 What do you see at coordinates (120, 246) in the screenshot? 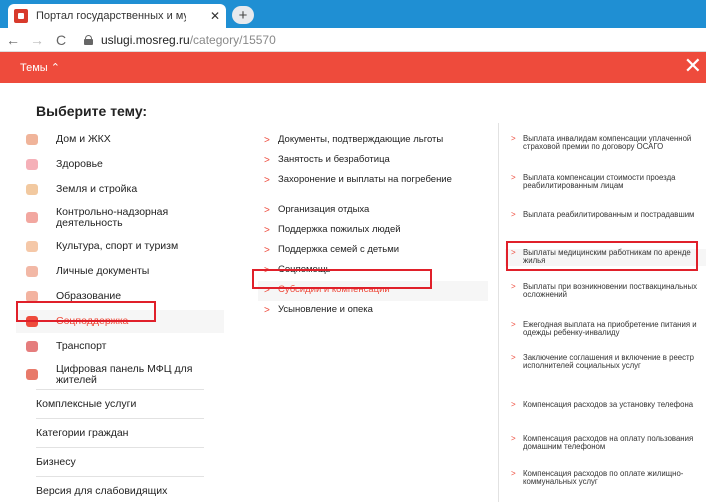
I see `category-item: Культура, спорт и туризм` at bounding box center [120, 246].